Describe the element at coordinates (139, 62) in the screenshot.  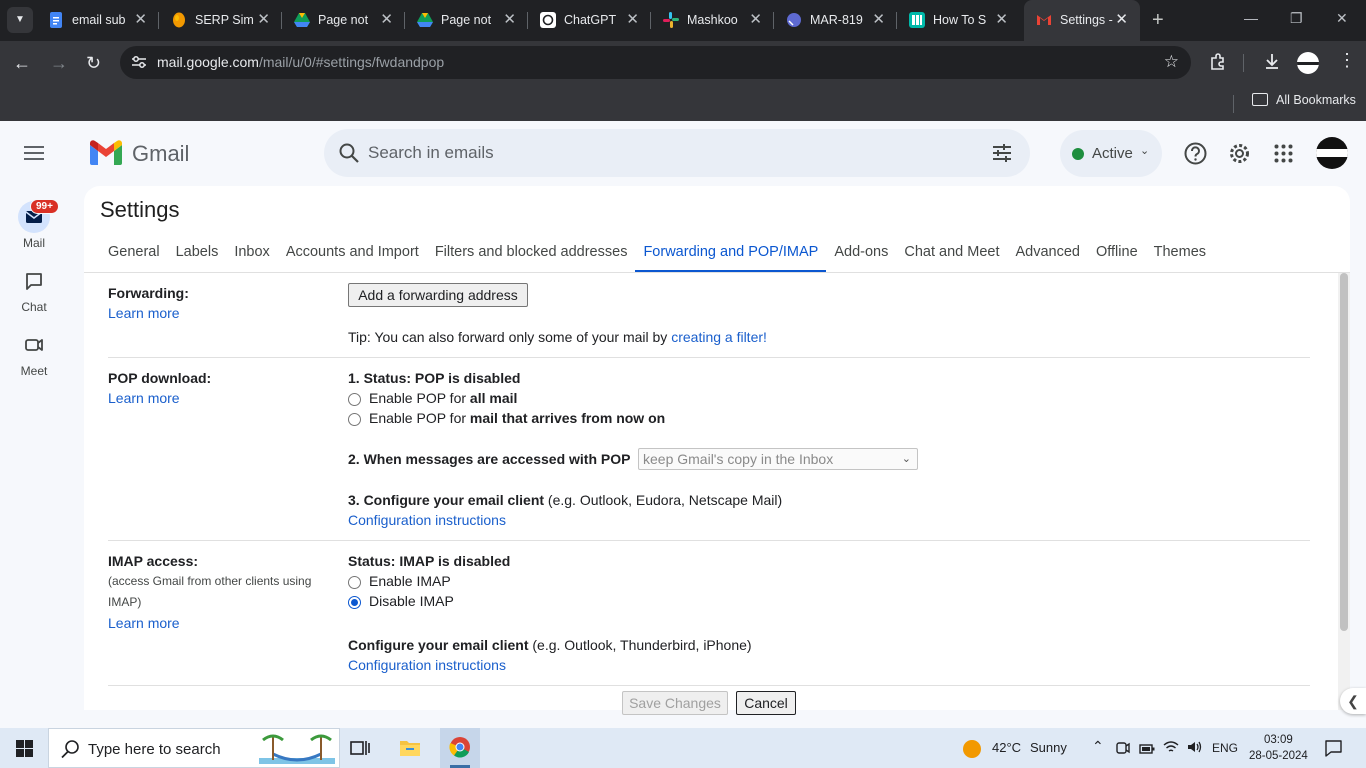
I see `site-settings-icon` at that location.